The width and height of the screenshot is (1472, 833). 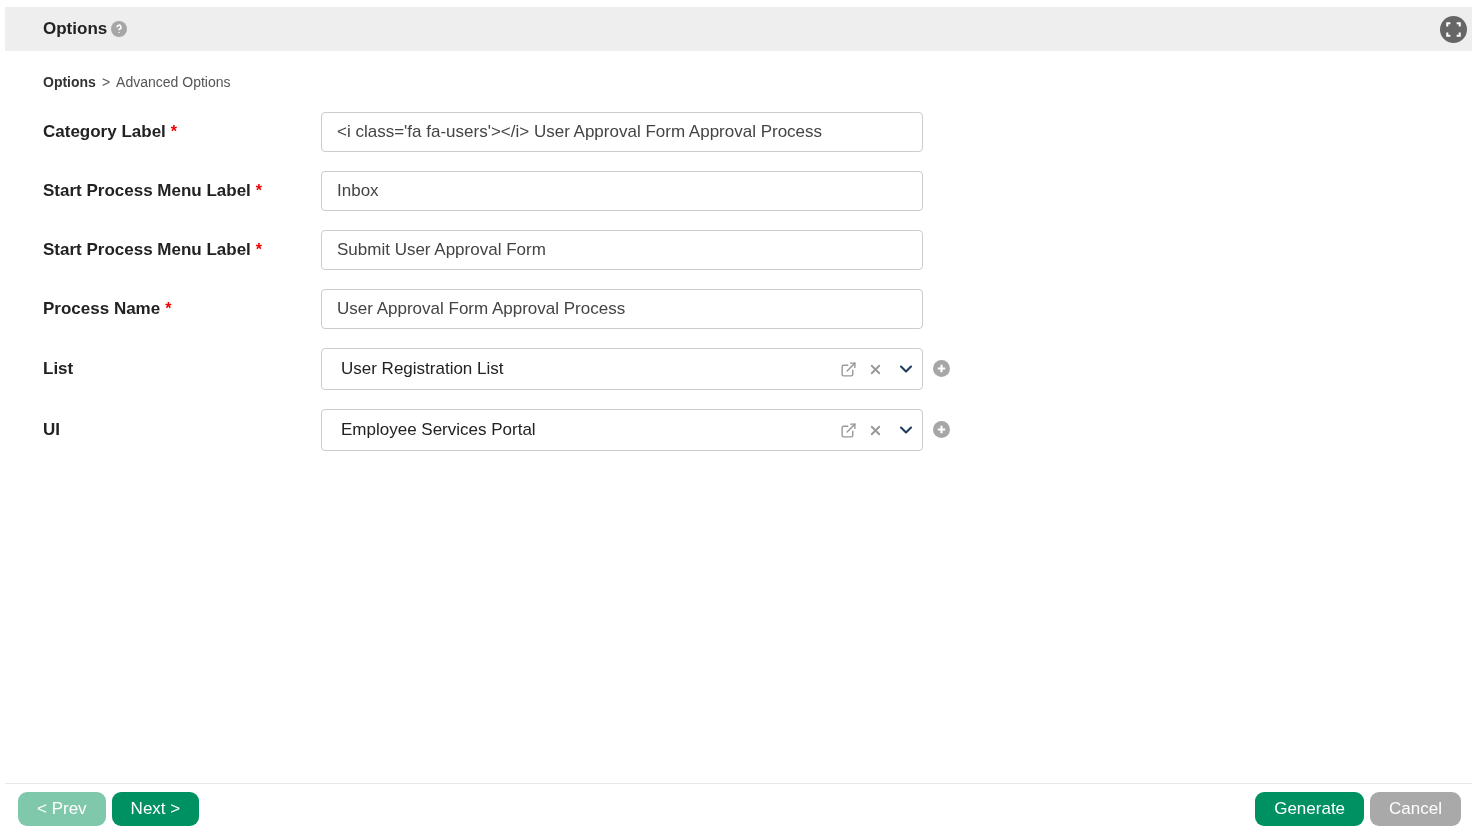 What do you see at coordinates (1310, 808) in the screenshot?
I see `nav-button: Generate` at bounding box center [1310, 808].